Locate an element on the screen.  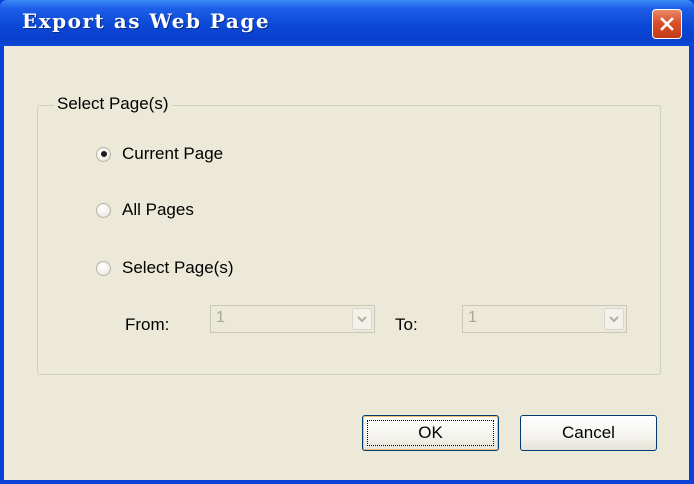
to-page-combobox: 1 is located at coordinates (544, 319).